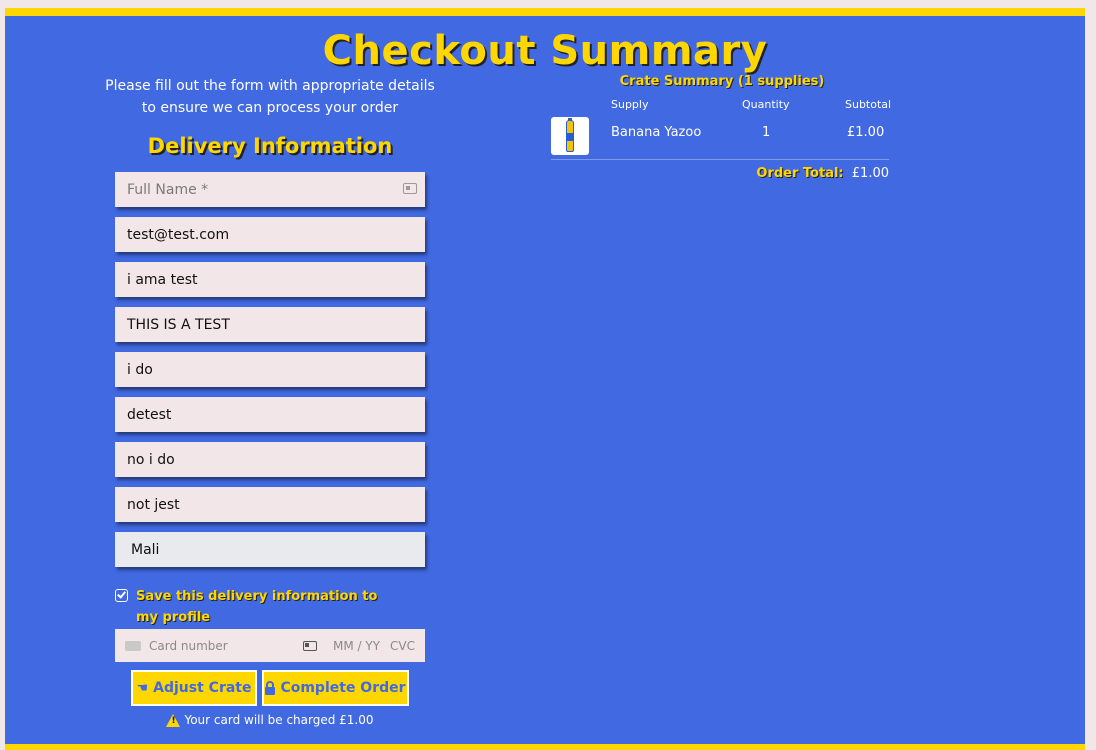  What do you see at coordinates (270, 279) in the screenshot?
I see `phone-input: i ama test` at bounding box center [270, 279].